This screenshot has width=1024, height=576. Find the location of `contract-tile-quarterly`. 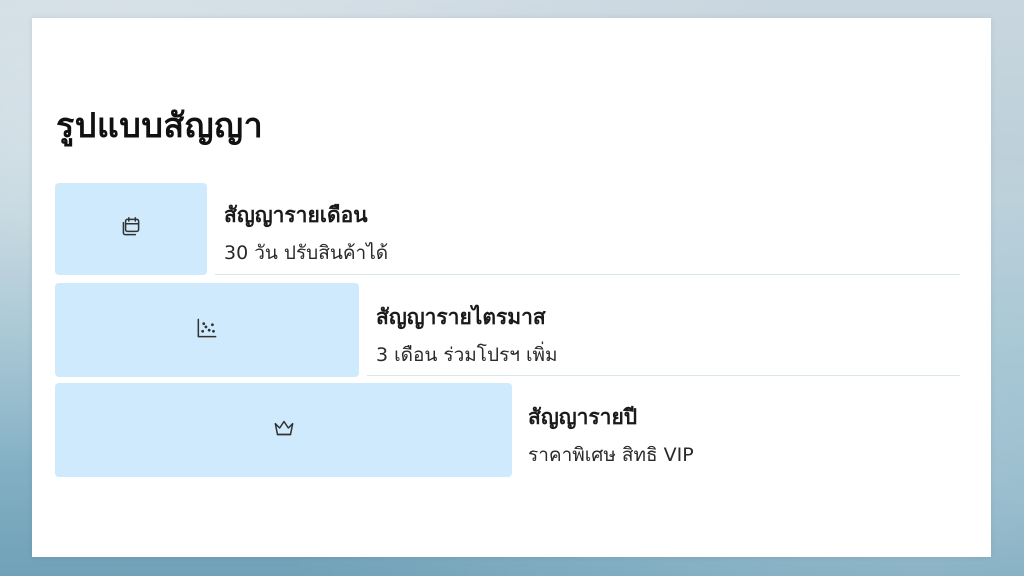

contract-tile-quarterly is located at coordinates (207, 330).